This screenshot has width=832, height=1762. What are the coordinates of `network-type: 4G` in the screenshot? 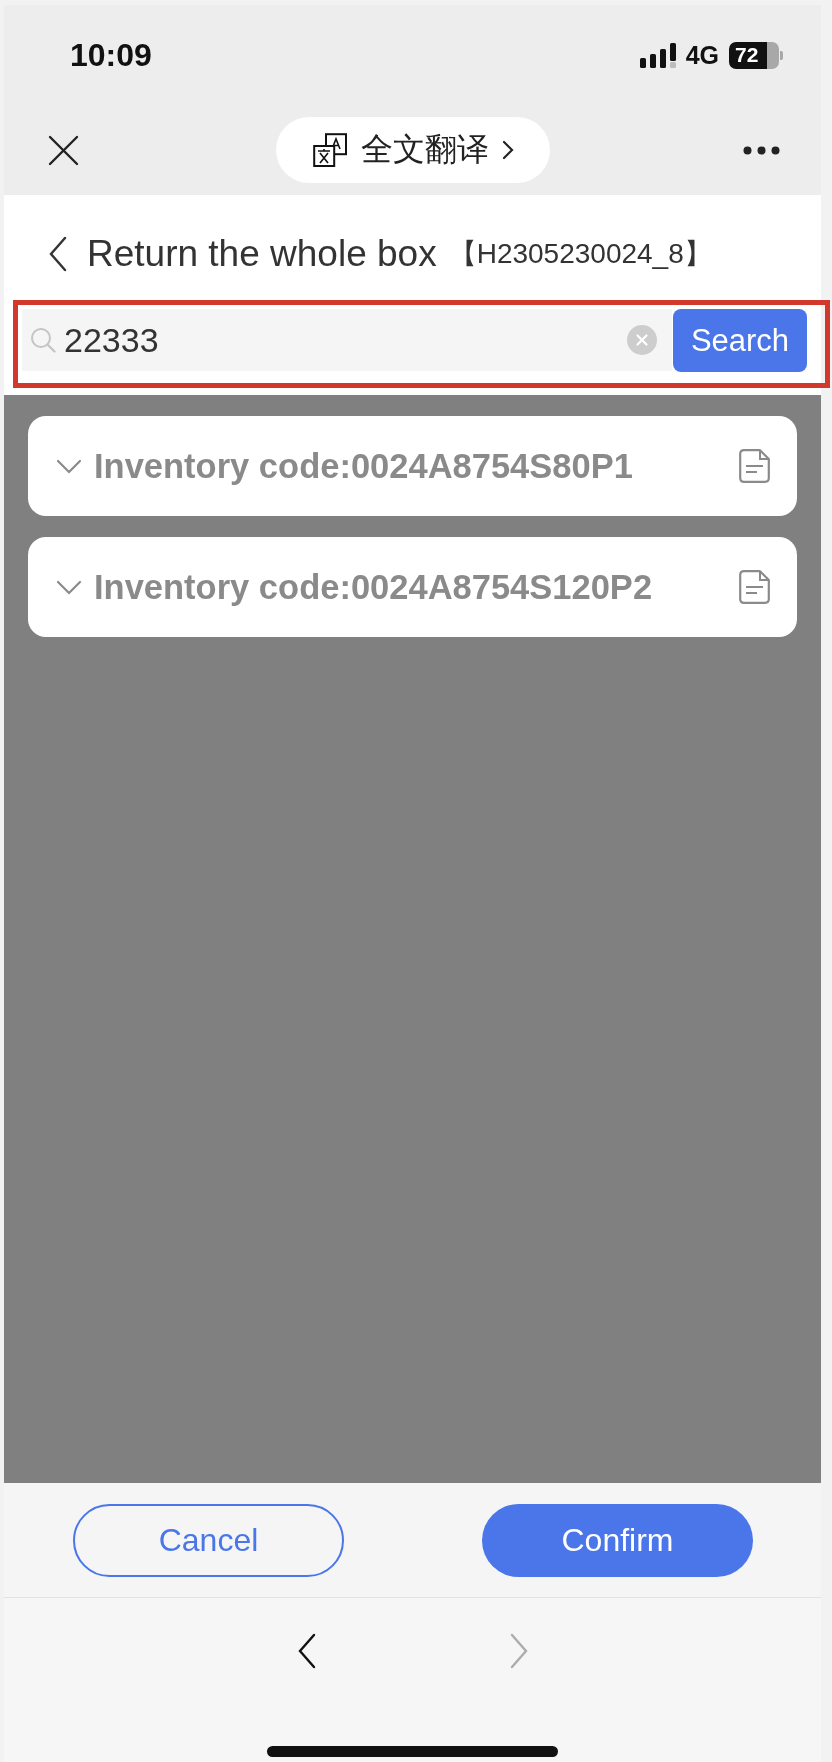 It's located at (702, 55).